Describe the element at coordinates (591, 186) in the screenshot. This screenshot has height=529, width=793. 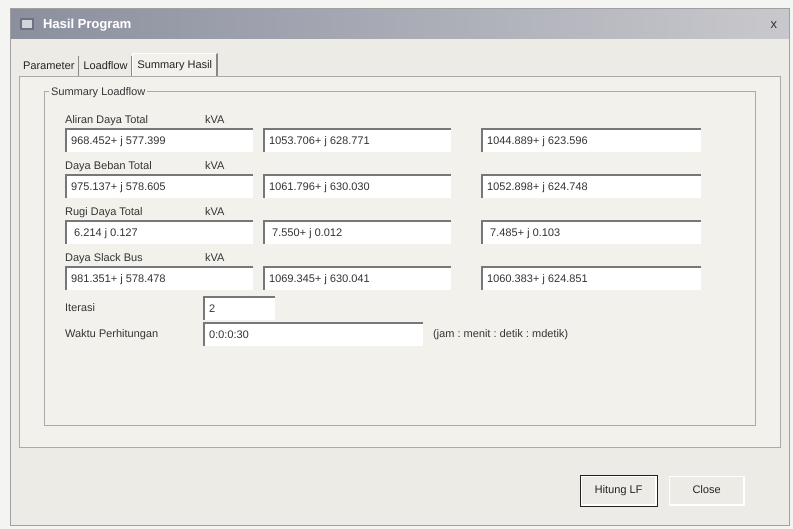
I see `value-field: 1052.898+ j 624.748` at that location.